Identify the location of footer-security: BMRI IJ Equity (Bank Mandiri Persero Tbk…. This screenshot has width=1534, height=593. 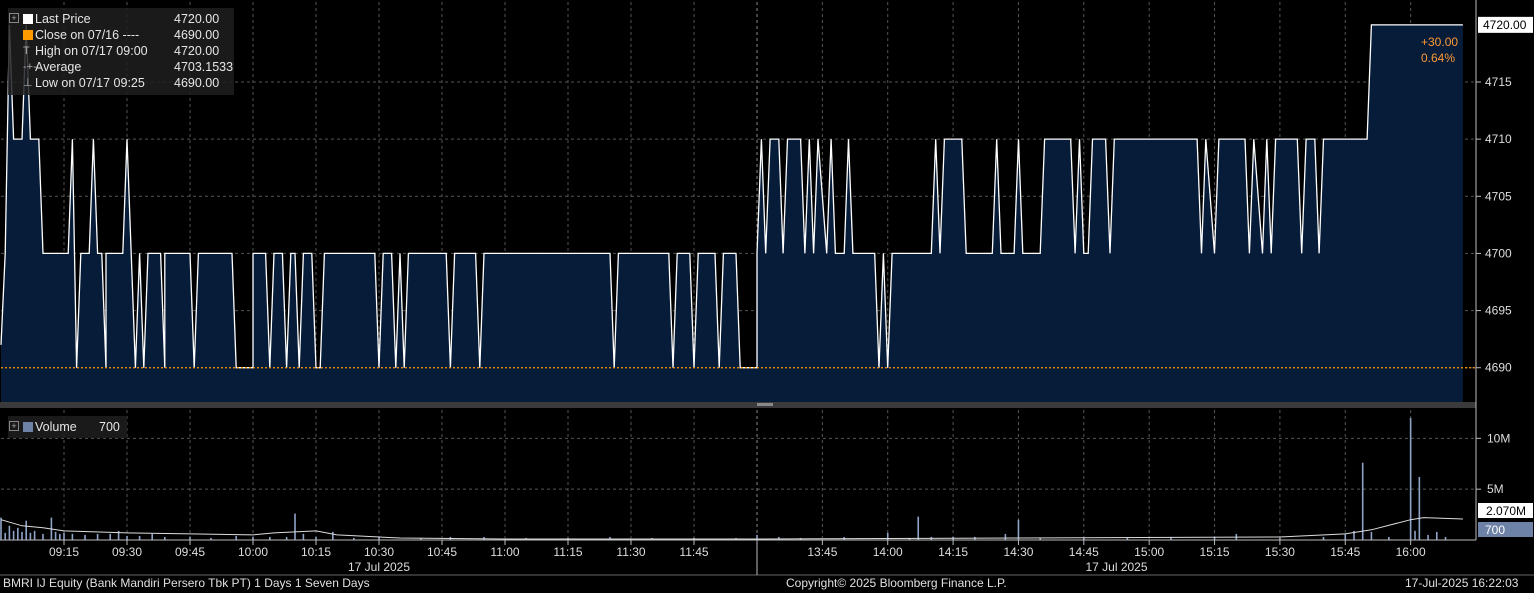
(186, 583).